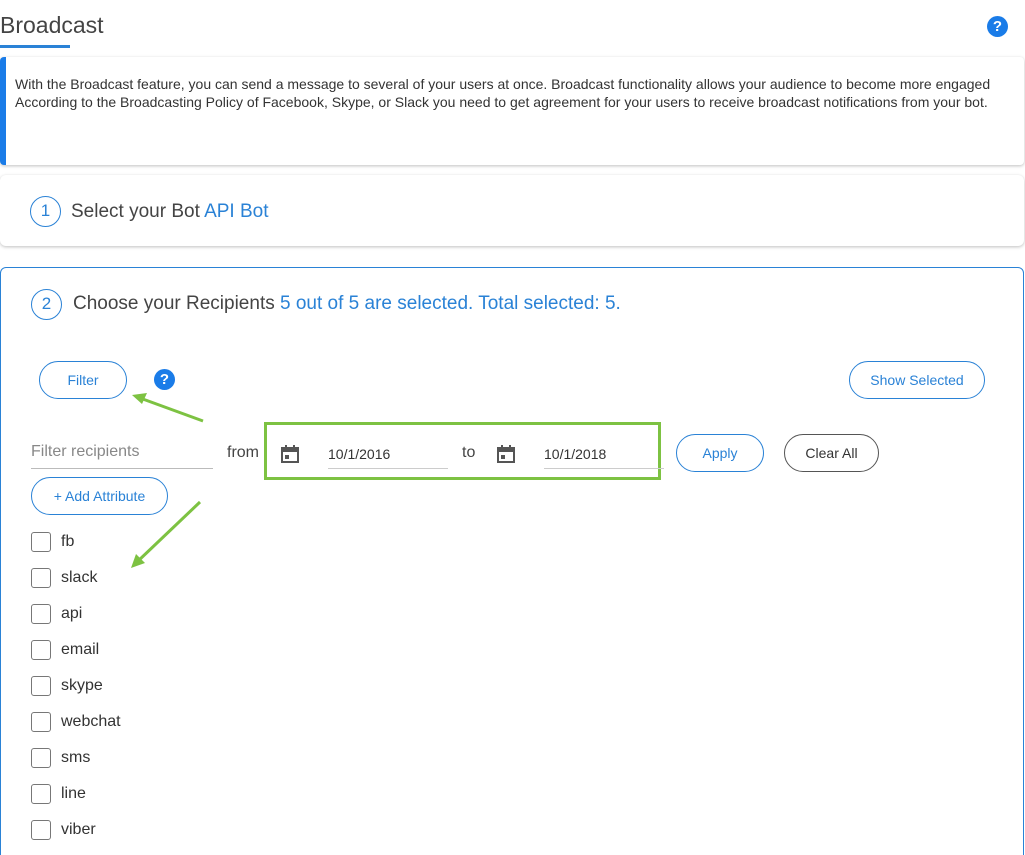  I want to click on show-selected-button: Show Selected, so click(917, 380).